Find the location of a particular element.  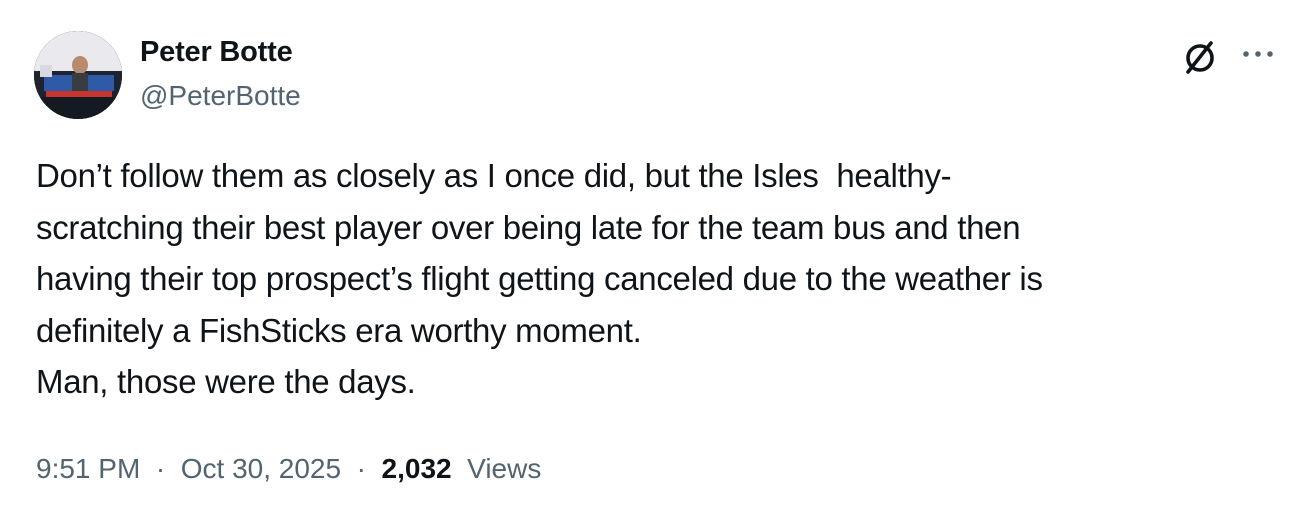

views-count: 2,032 is located at coordinates (416, 468).